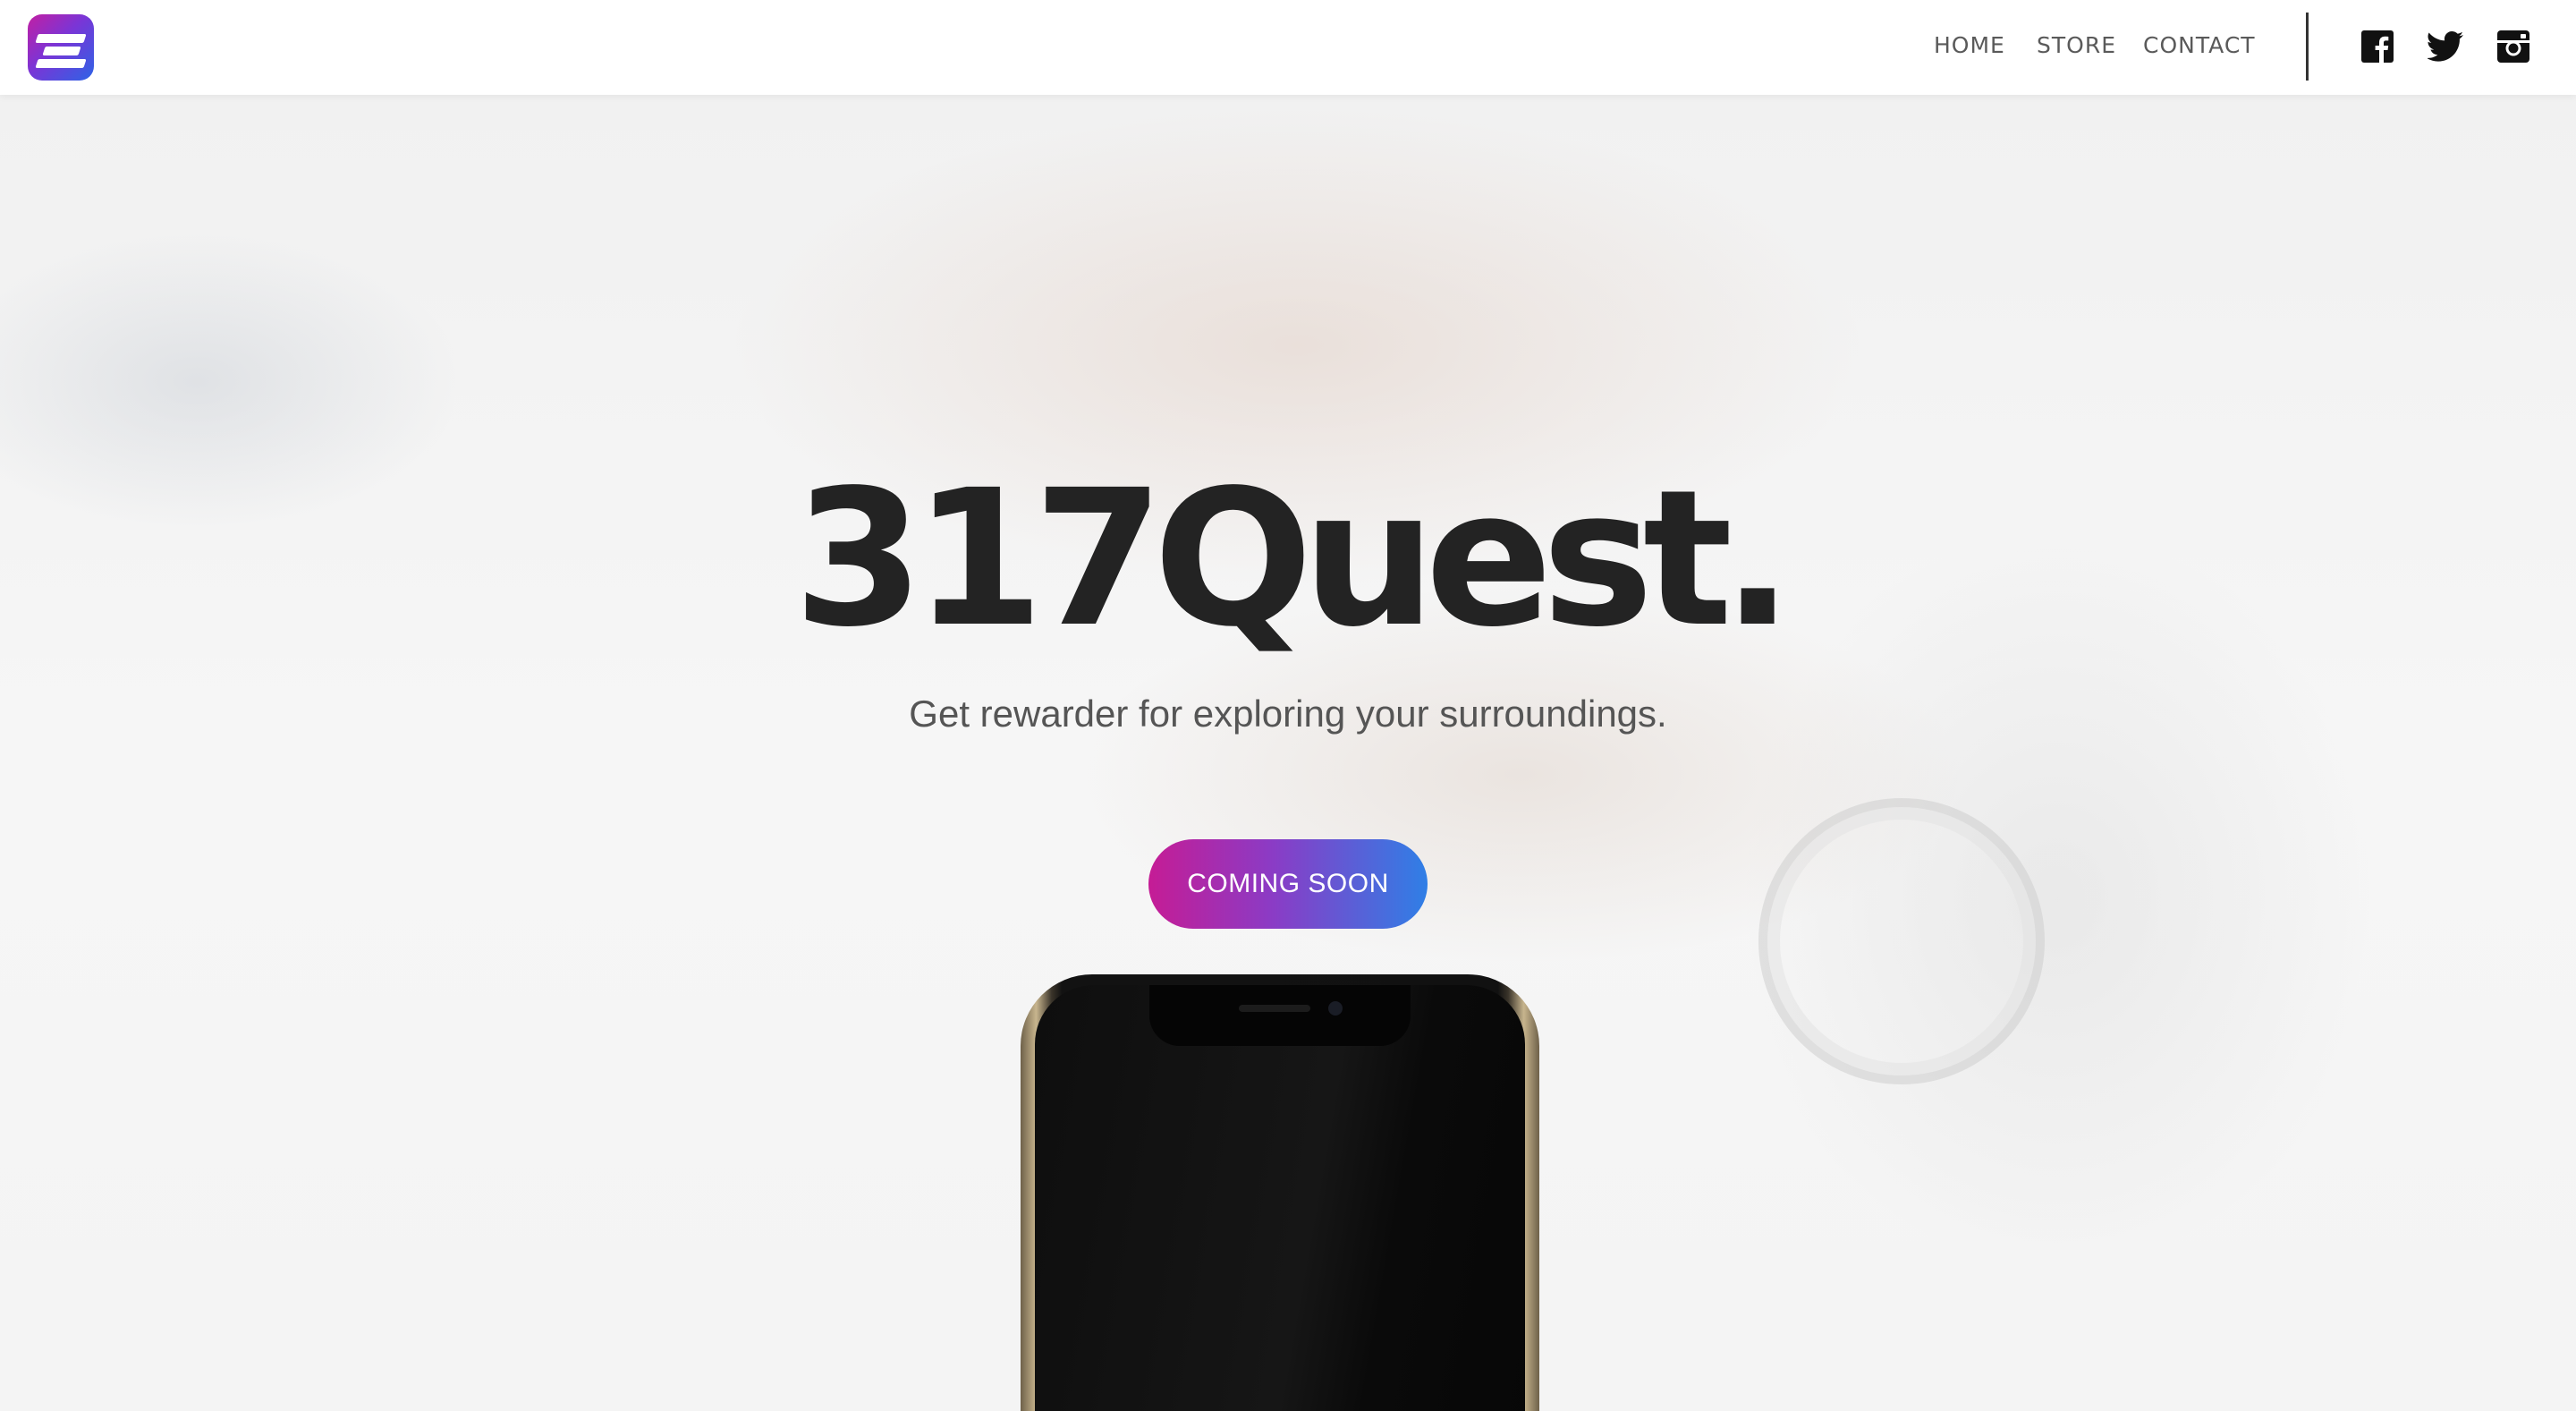 This screenshot has width=2576, height=1411. I want to click on instagram-icon, so click(2513, 46).